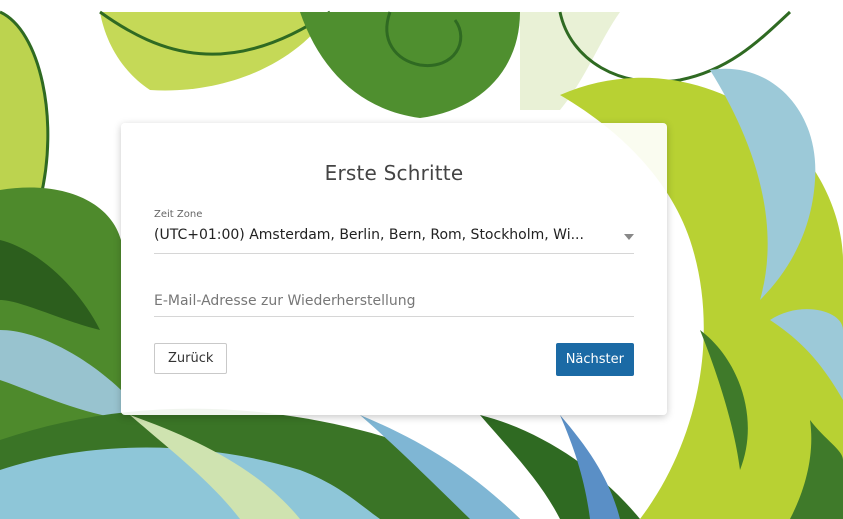 The image size is (843, 519). I want to click on dialog-title: Erste Schritte, so click(394, 173).